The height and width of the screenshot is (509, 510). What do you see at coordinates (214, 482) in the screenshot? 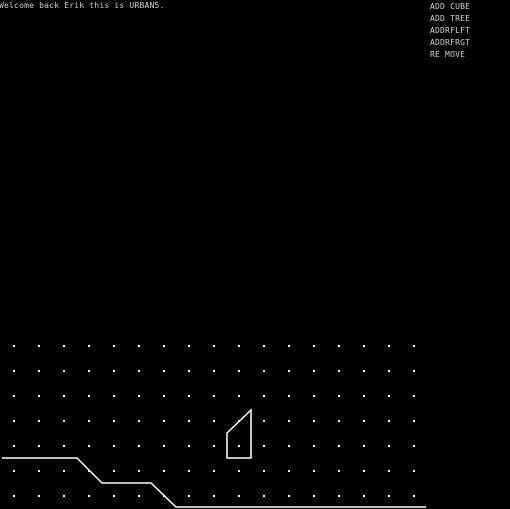
I see `terrain-contour-line` at bounding box center [214, 482].